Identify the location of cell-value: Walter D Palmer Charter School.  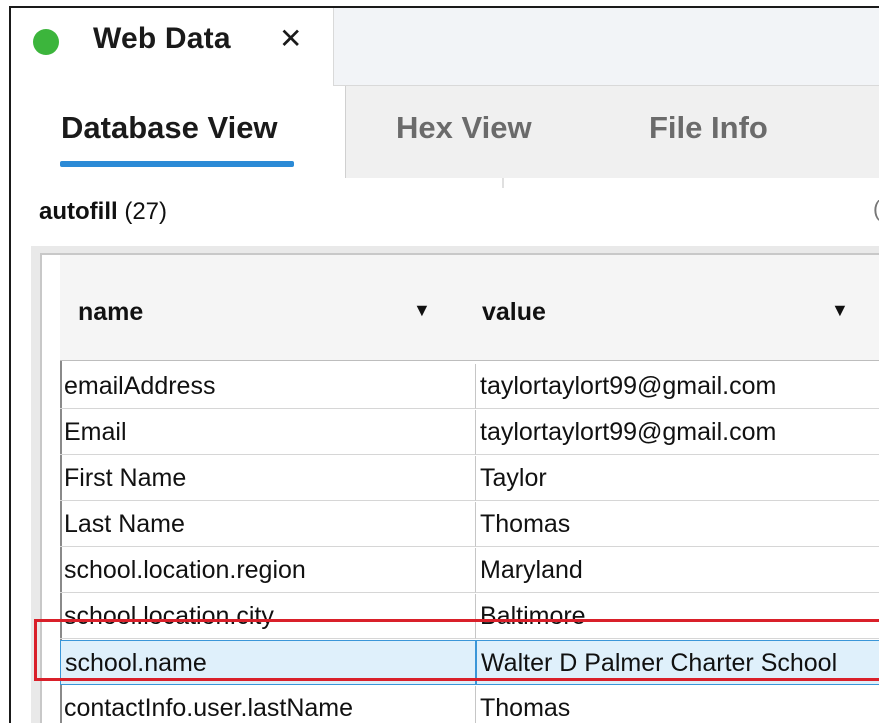
(677, 662).